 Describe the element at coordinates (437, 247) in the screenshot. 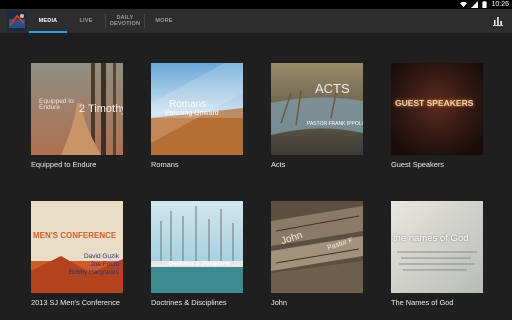

I see `media-thumbnail: the names of God` at that location.